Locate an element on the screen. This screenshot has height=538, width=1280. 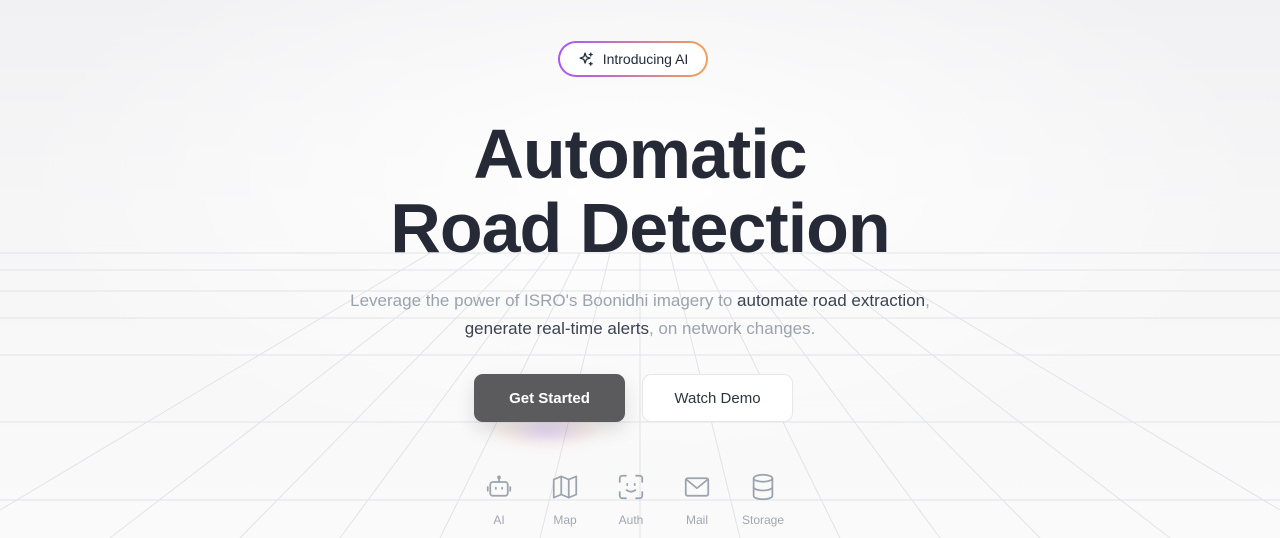
feature-storage: Storage is located at coordinates (763, 499).